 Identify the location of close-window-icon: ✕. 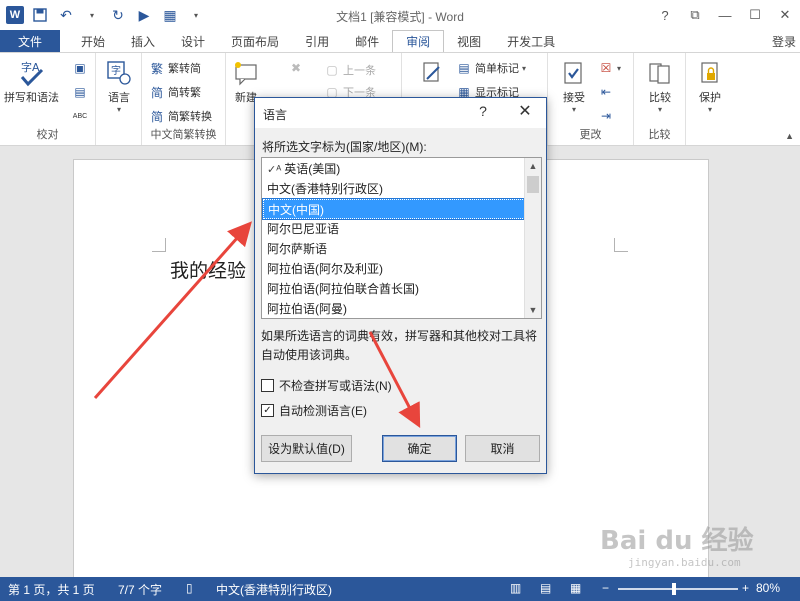
(785, 15).